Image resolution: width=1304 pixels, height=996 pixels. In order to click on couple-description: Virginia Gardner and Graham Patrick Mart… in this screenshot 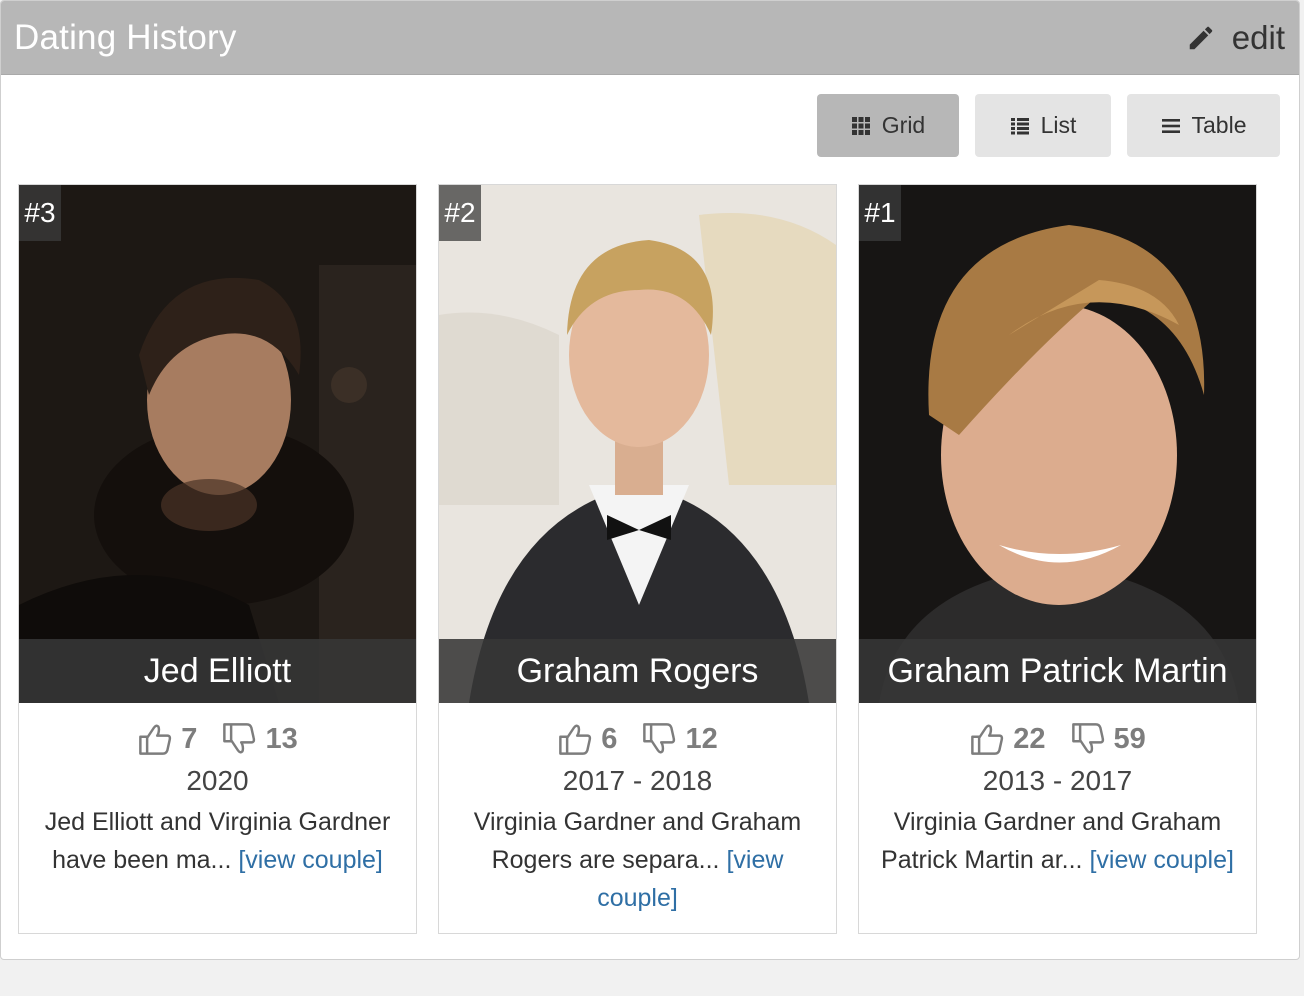, I will do `click(1057, 841)`.